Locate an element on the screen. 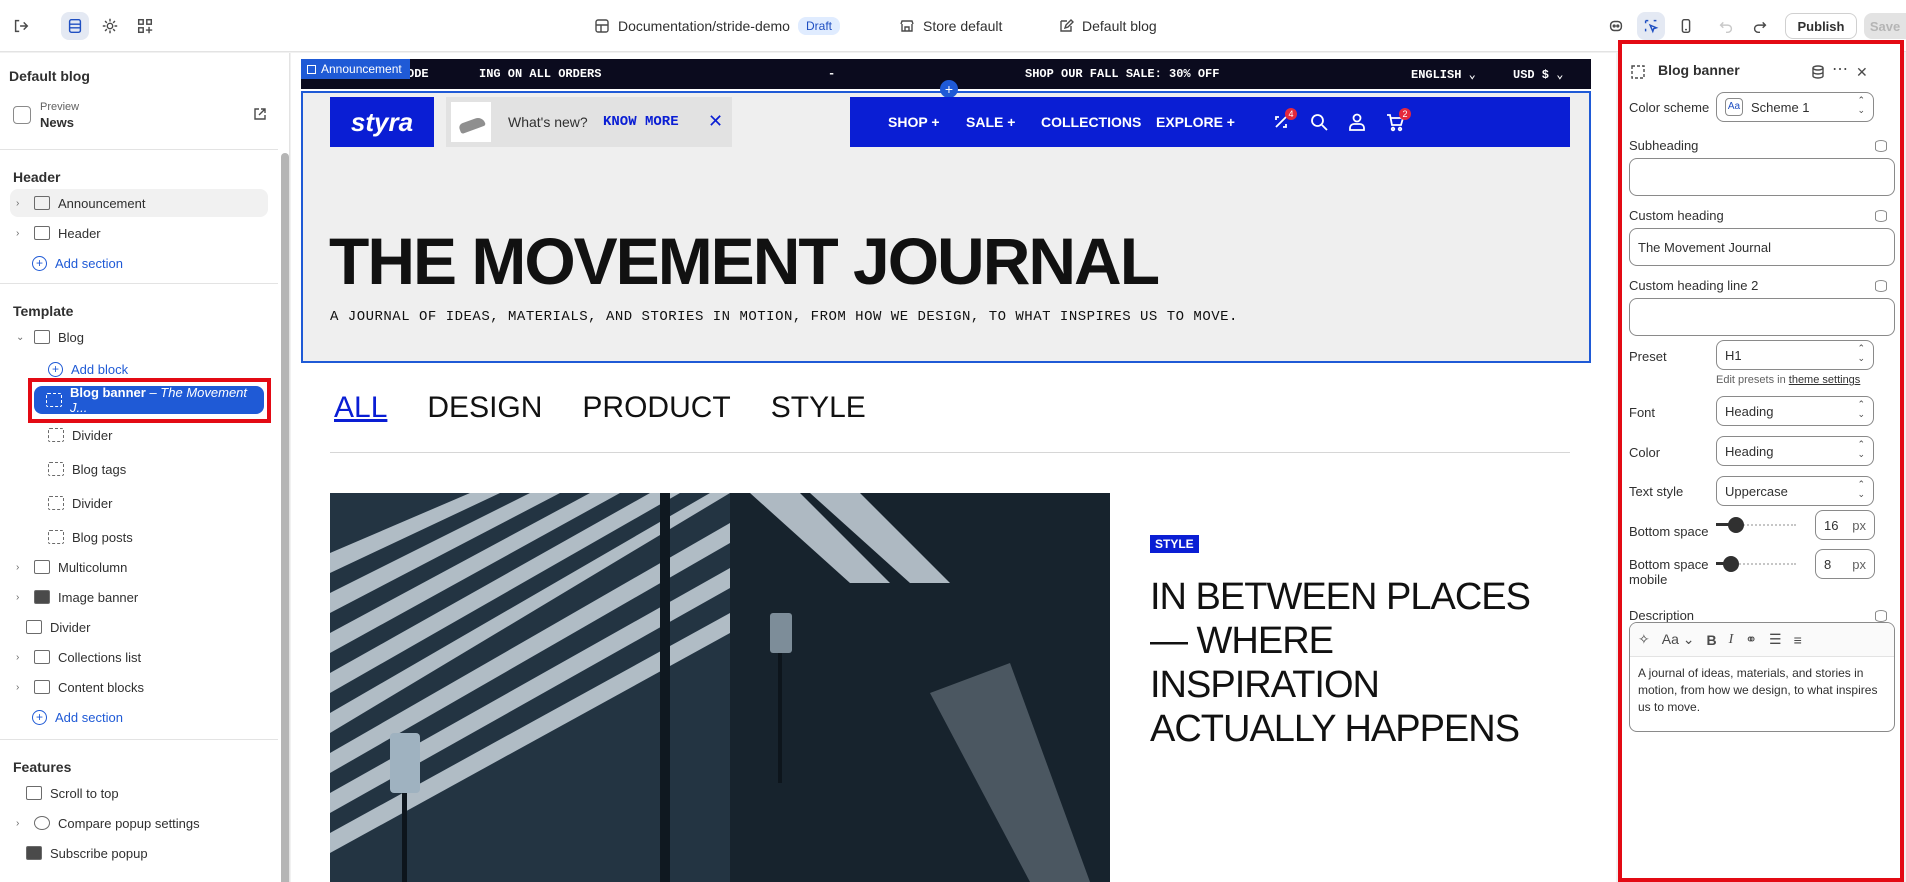 The image size is (1906, 882). group-template: Template is located at coordinates (43, 311).